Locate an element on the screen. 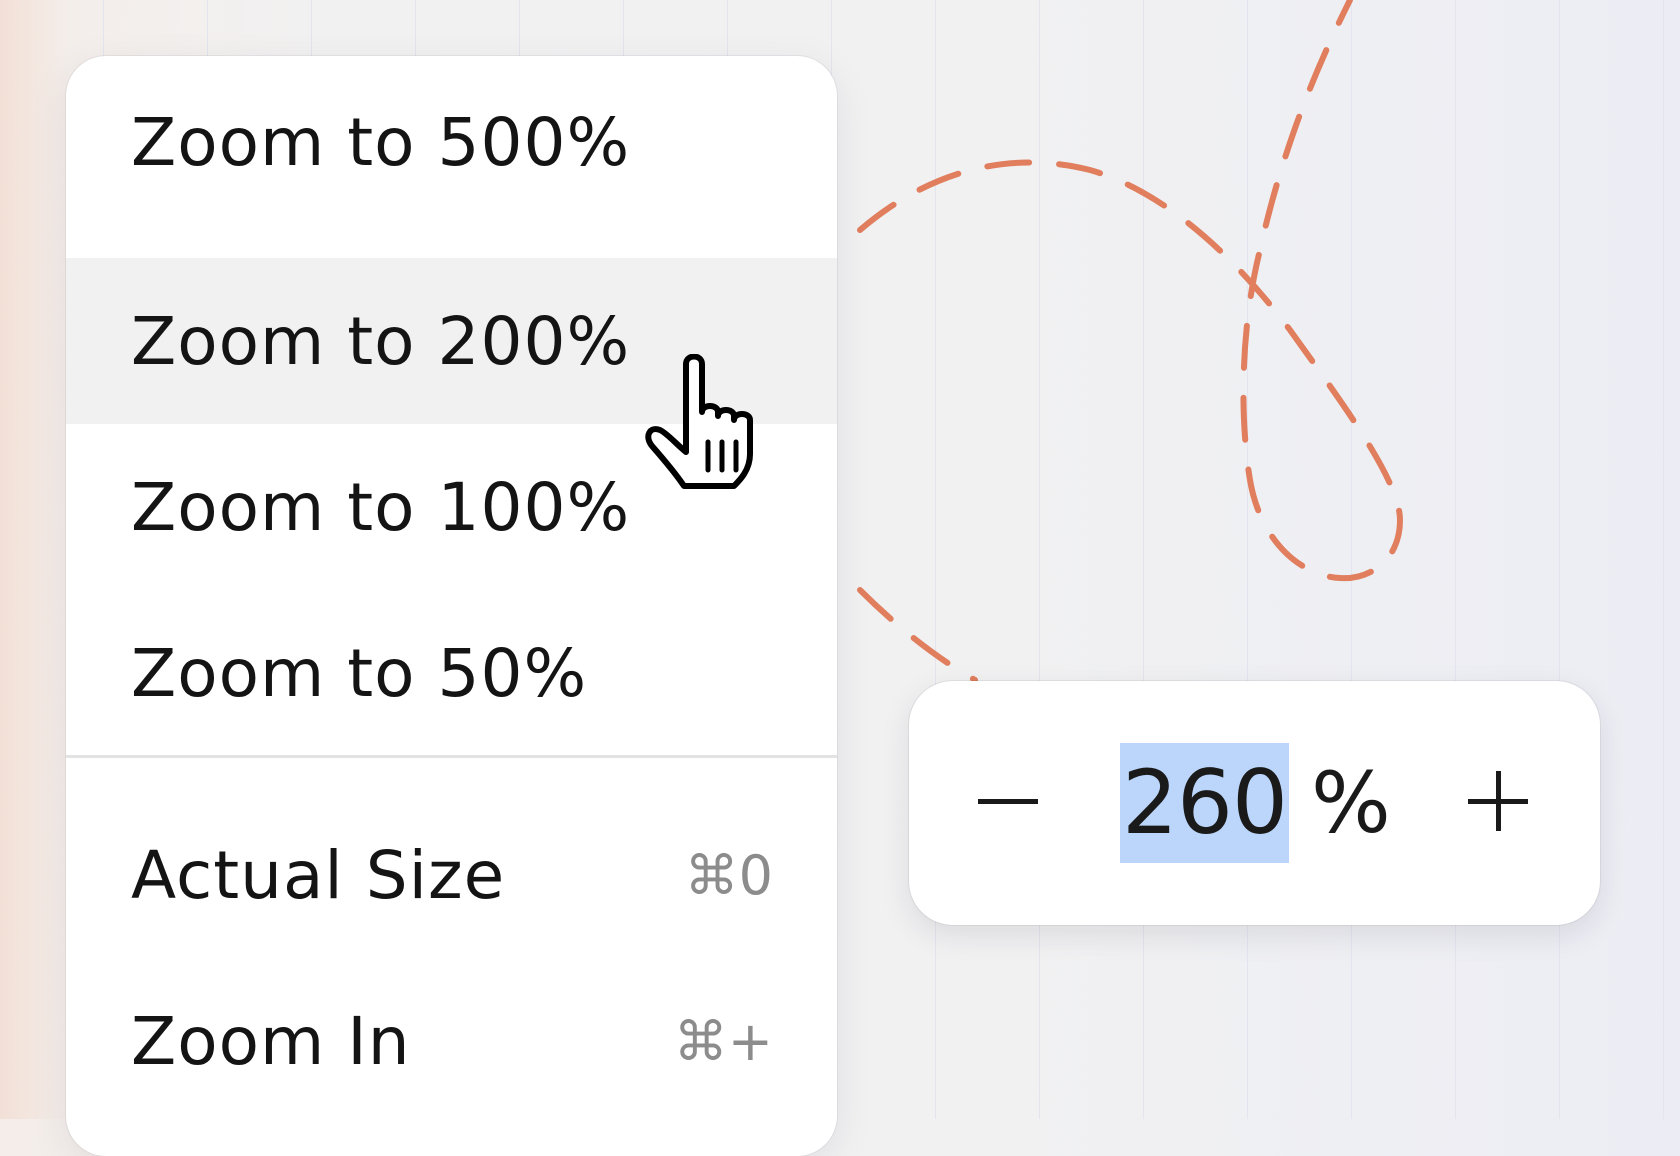 The width and height of the screenshot is (1680, 1156). zoom-percent-input: 260 is located at coordinates (1204, 803).